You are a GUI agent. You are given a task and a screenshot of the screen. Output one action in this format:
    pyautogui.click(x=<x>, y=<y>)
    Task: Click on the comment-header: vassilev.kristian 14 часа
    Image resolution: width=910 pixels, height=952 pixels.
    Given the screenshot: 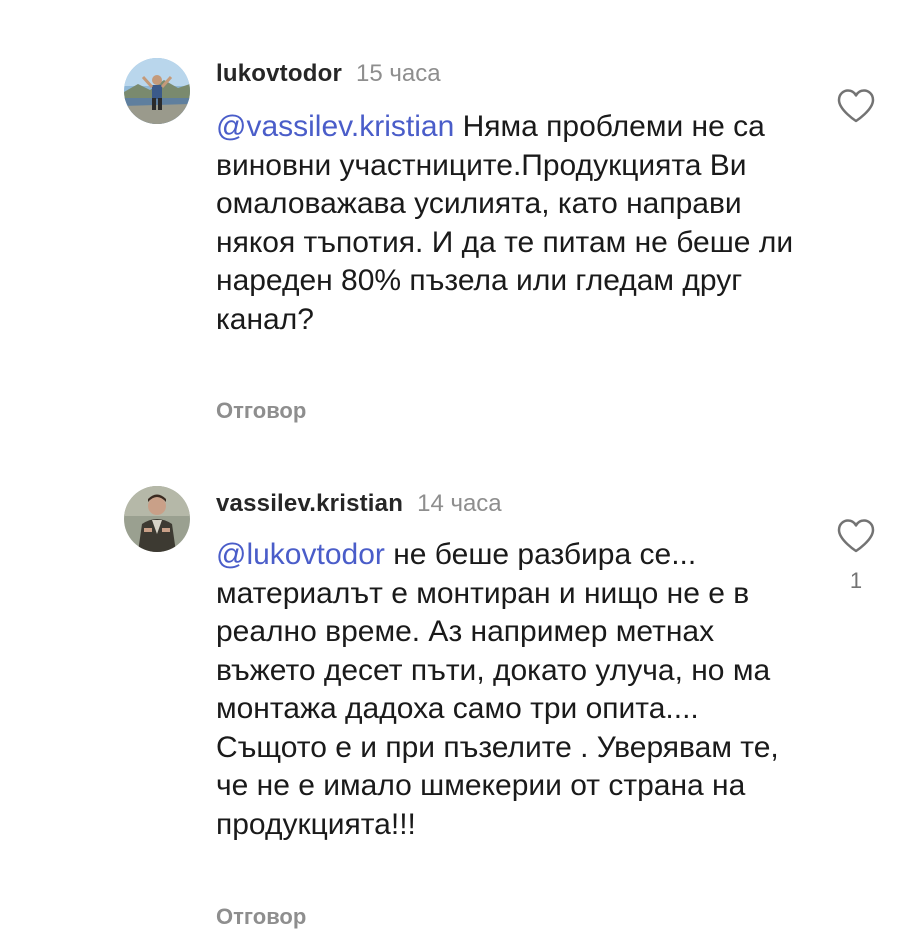 What is the action you would take?
    pyautogui.click(x=359, y=504)
    